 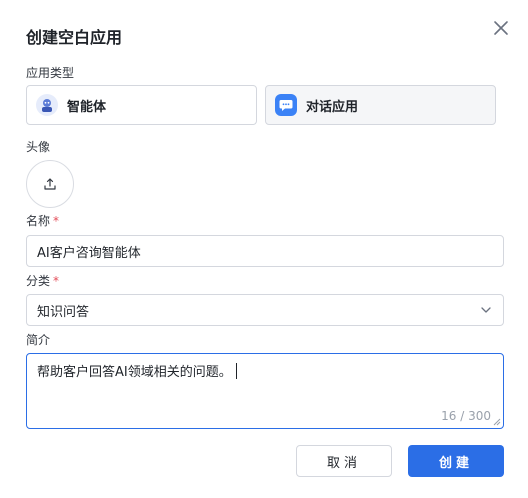 What do you see at coordinates (501, 28) in the screenshot?
I see `close-icon` at bounding box center [501, 28].